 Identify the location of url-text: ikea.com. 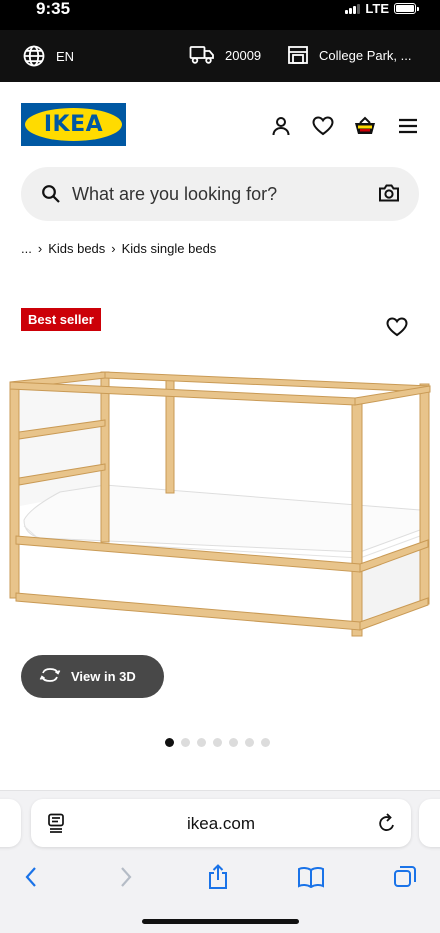
(221, 823).